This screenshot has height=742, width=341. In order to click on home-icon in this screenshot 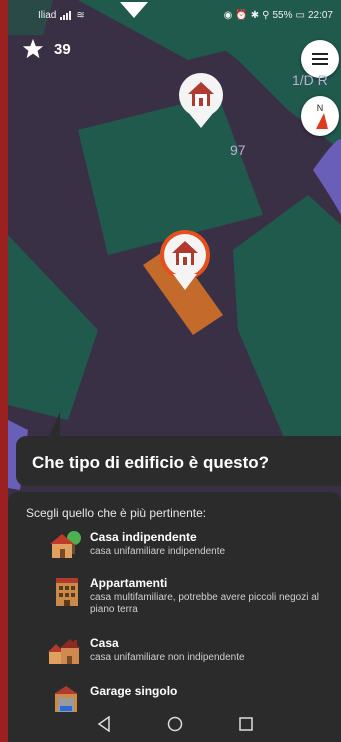, I will do `click(175, 724)`.